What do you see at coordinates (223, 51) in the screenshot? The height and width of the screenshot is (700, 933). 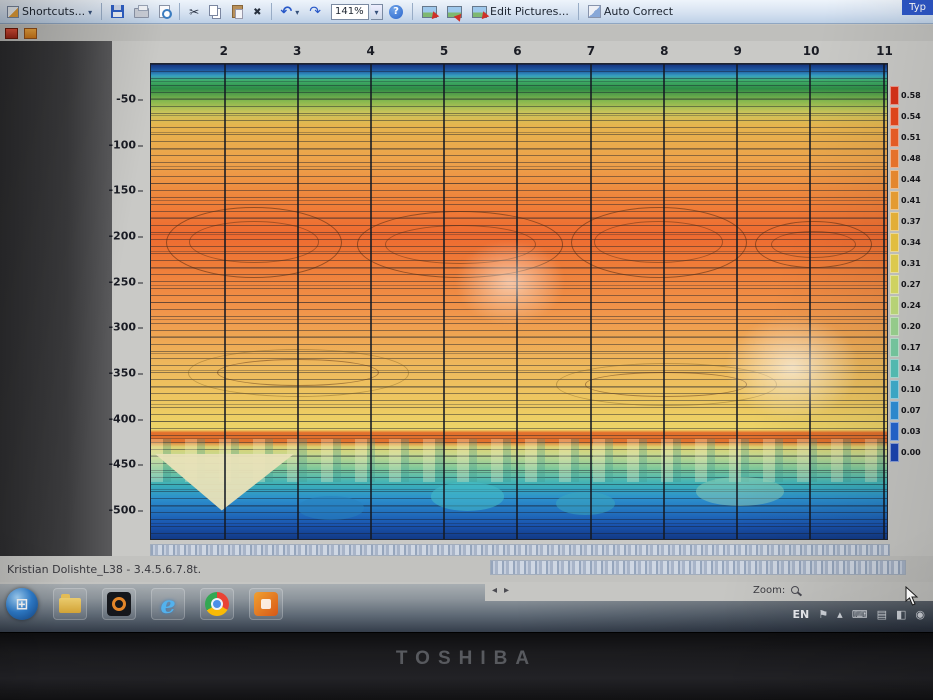 I see `x-tick-label: 2` at bounding box center [223, 51].